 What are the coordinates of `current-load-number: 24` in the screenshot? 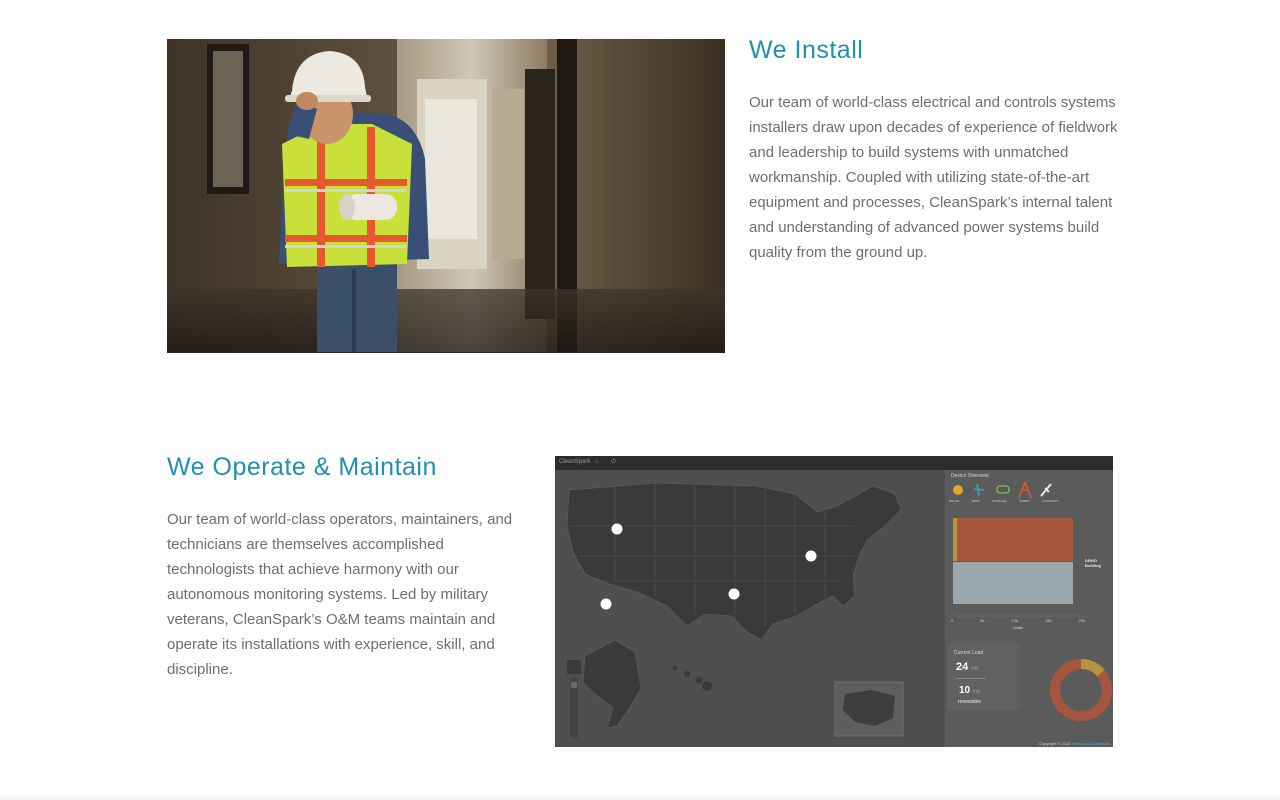 It's located at (962, 667).